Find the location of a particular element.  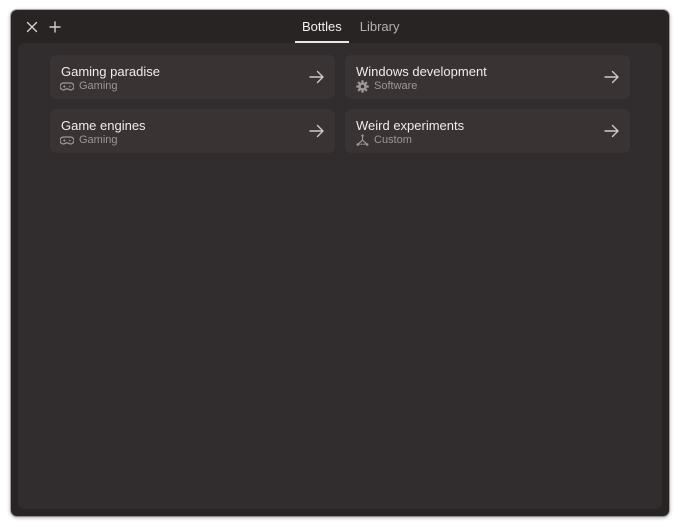

plus-icon is located at coordinates (55, 27).